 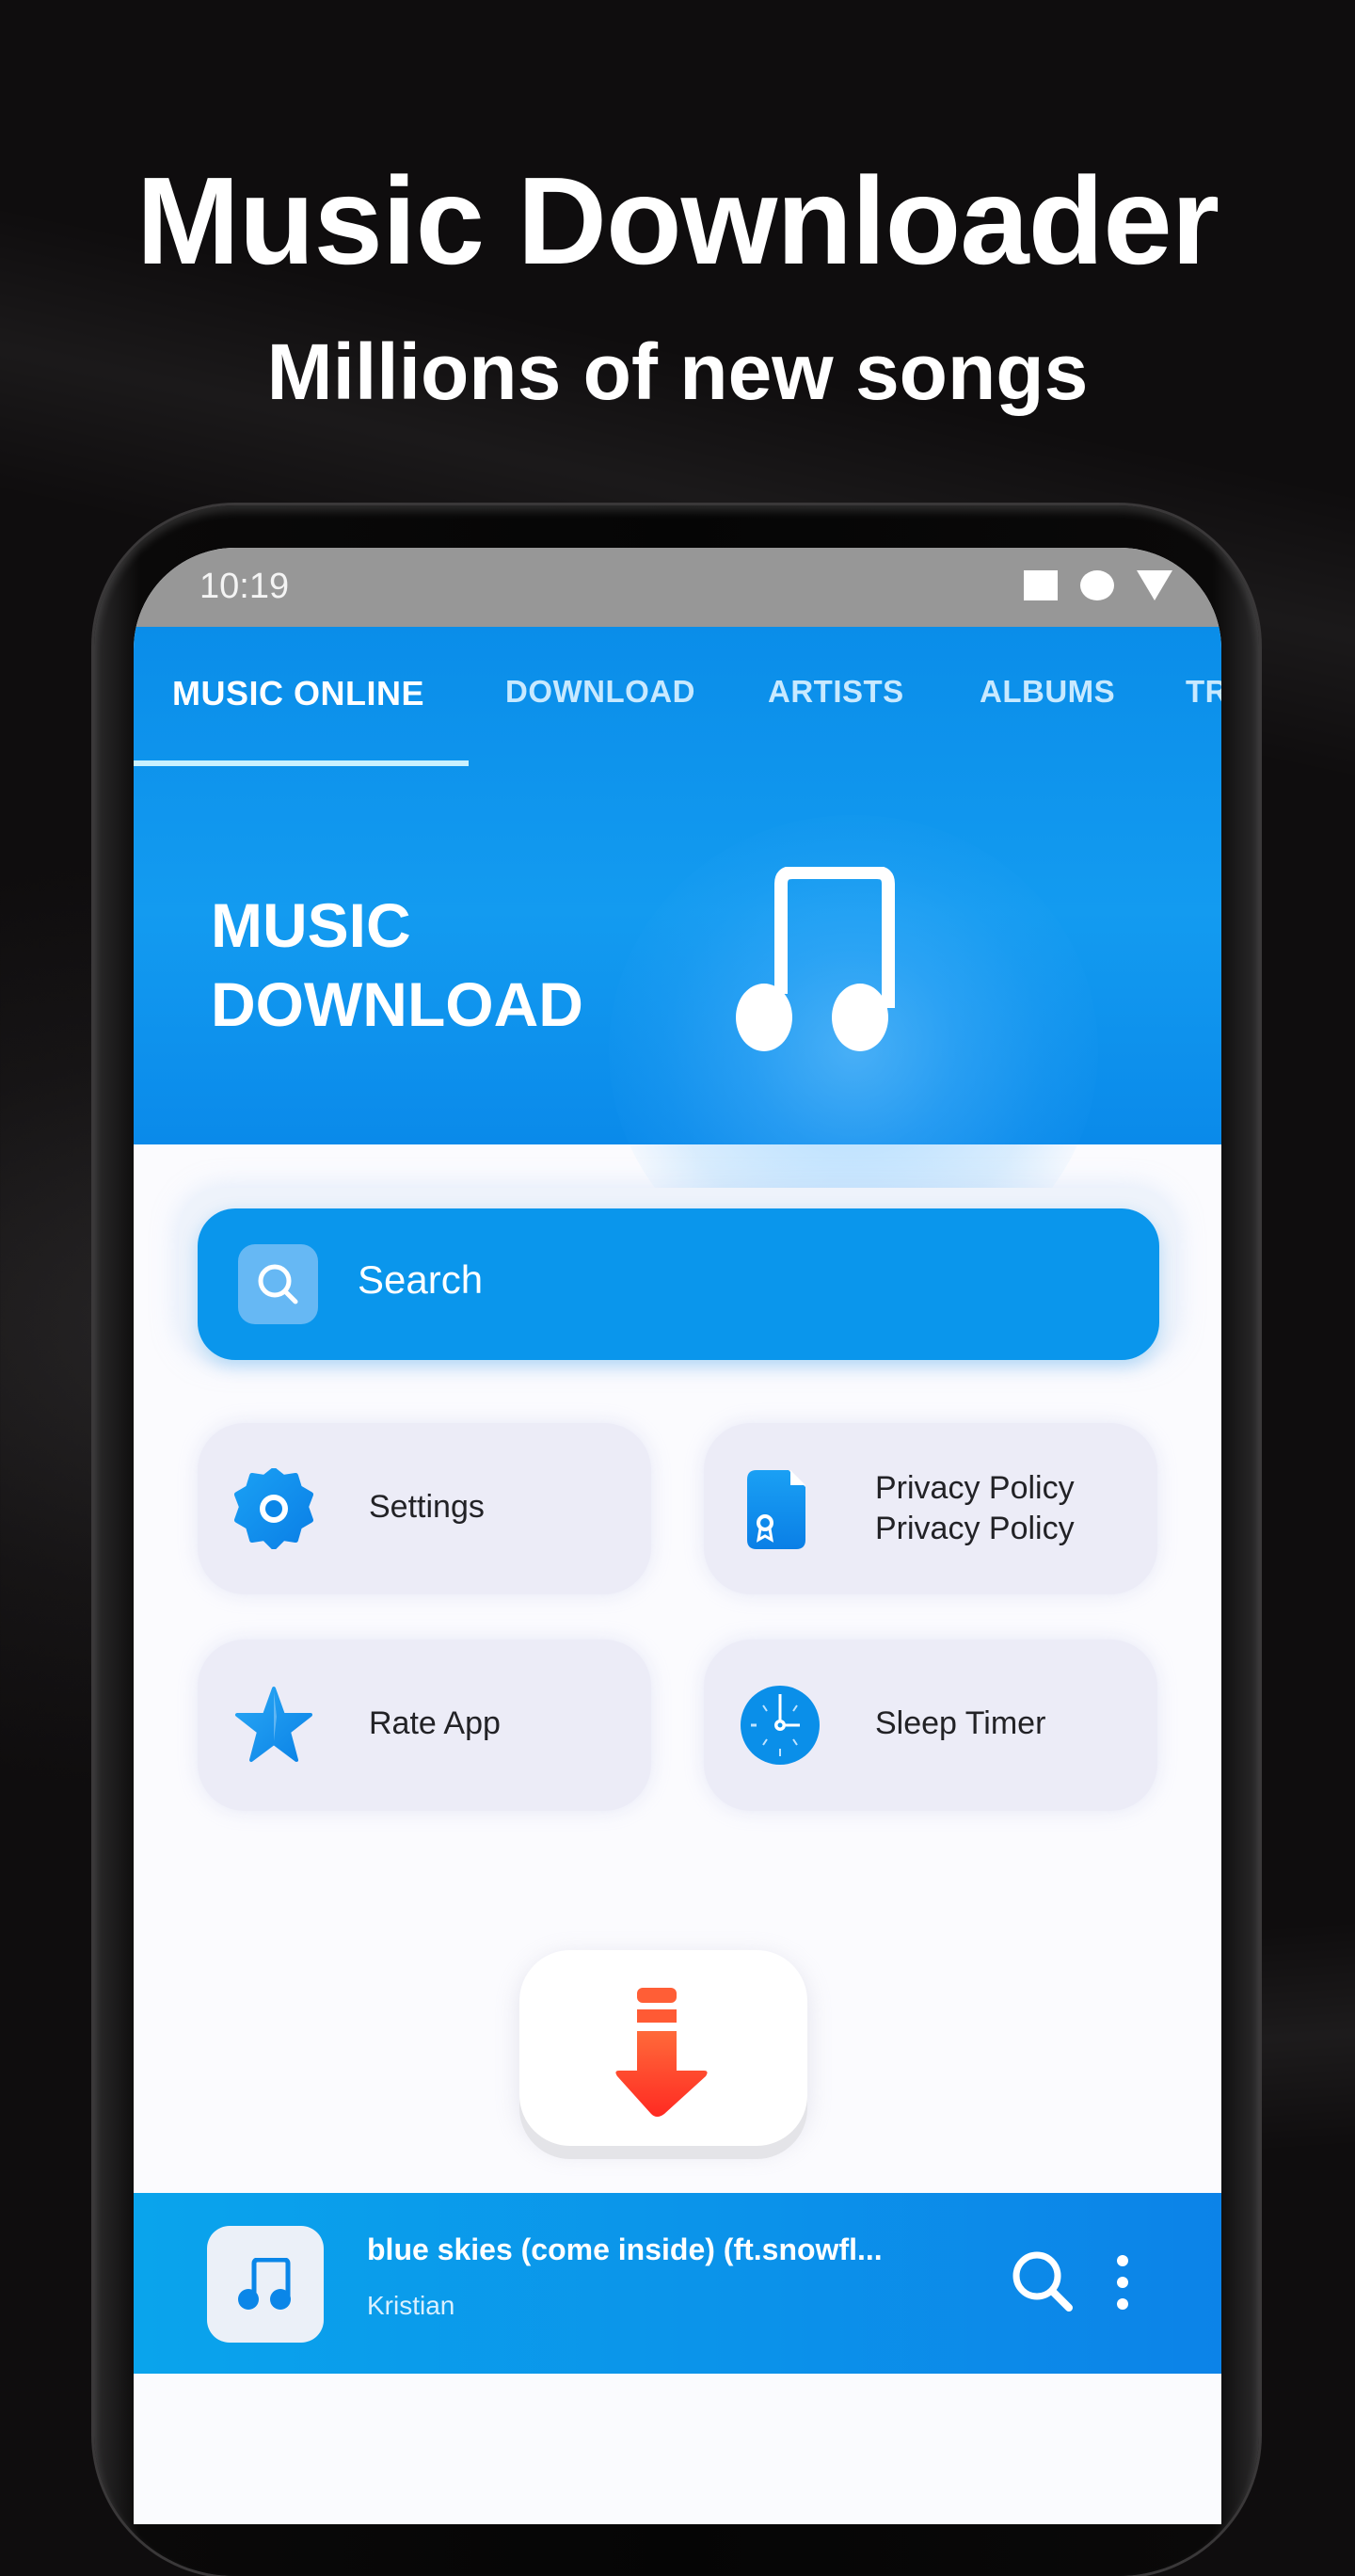 I want to click on settings-label: Settings, so click(x=427, y=1507).